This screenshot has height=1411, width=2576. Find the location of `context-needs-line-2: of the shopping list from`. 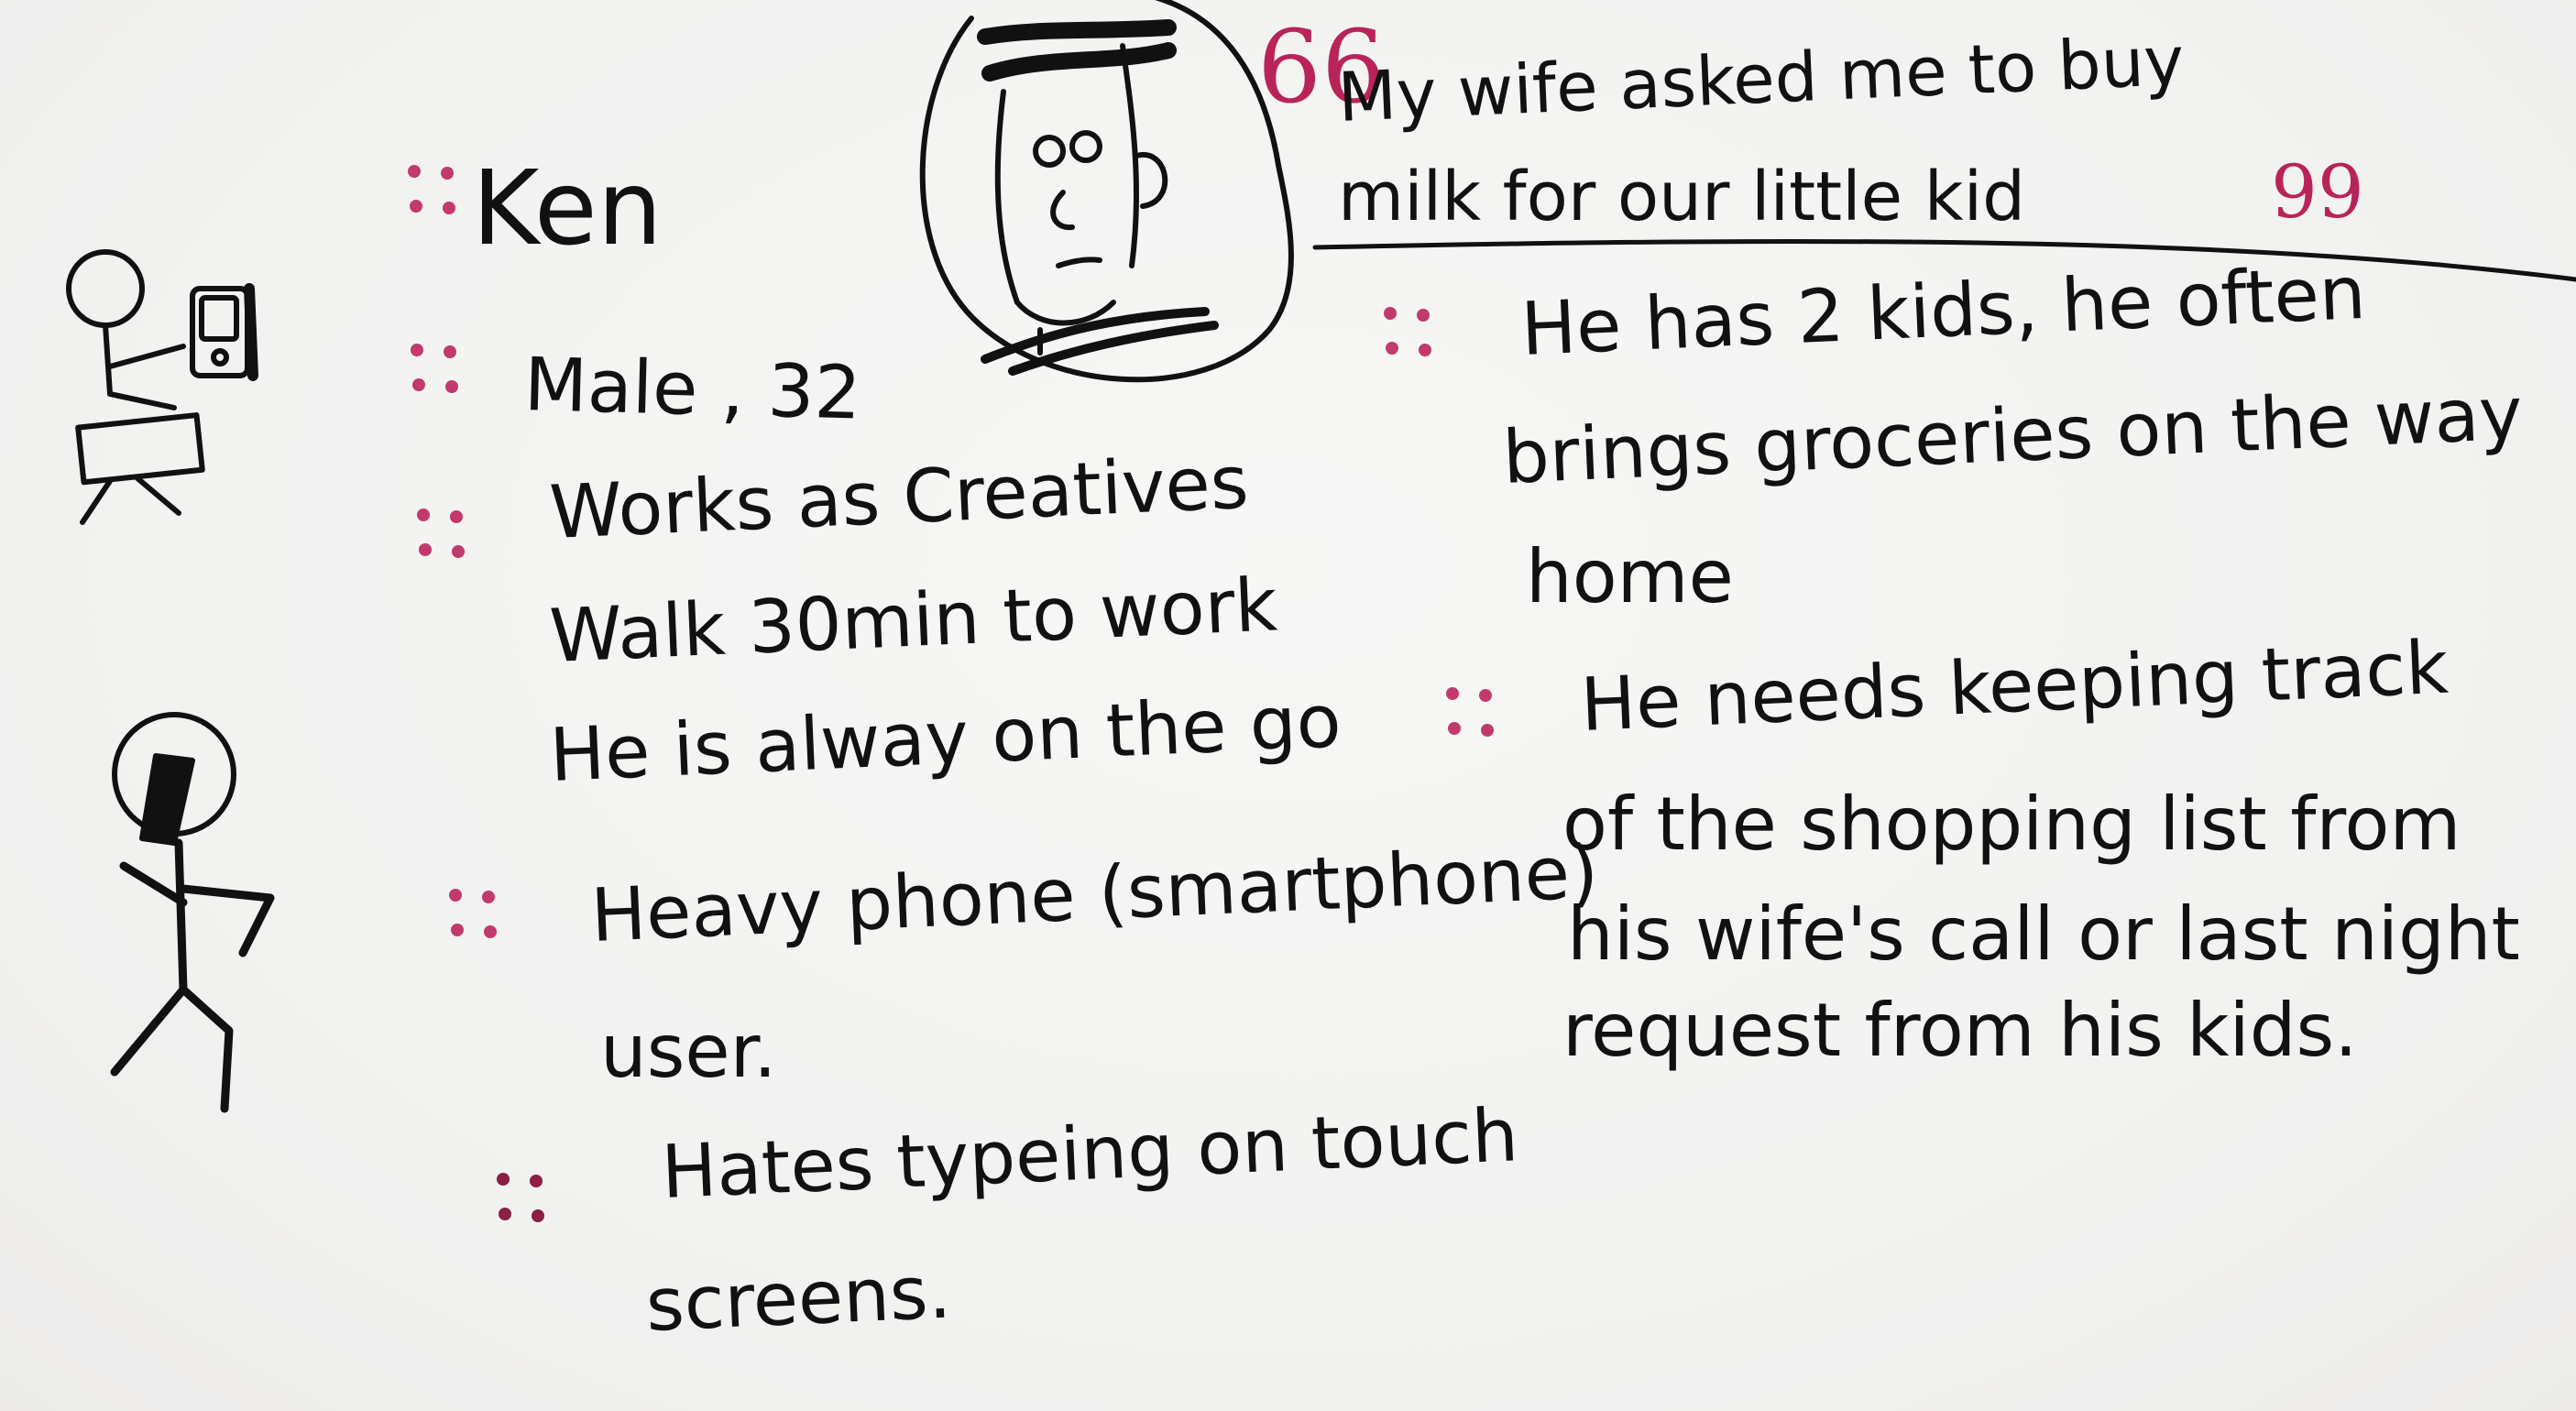

context-needs-line-2: of the shopping list from is located at coordinates (2012, 825).